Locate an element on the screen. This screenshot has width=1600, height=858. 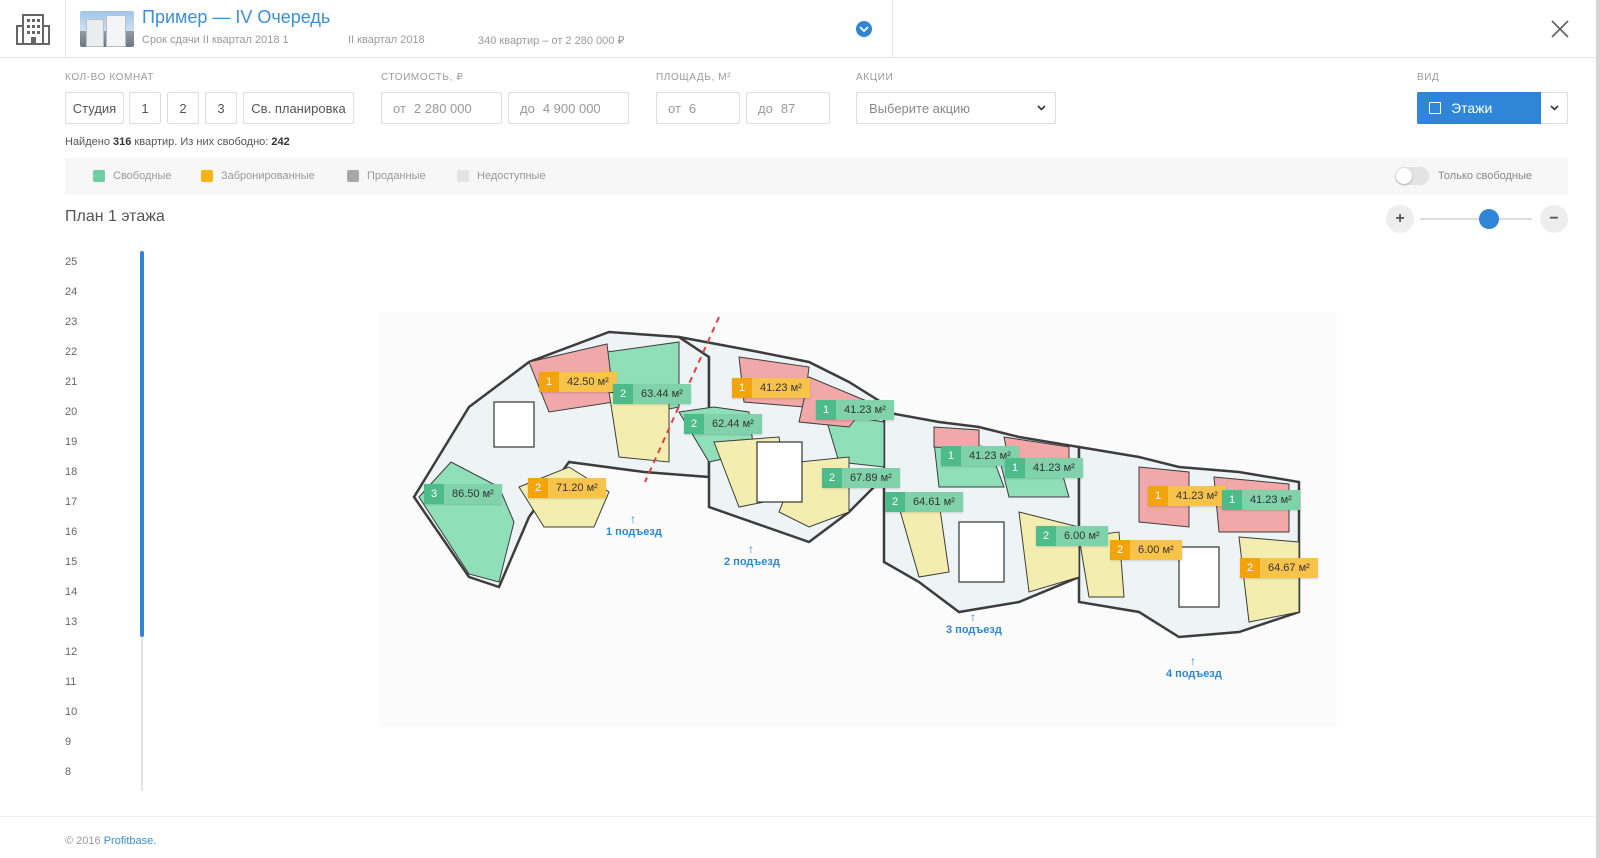
profitbase-link: Profitbase. is located at coordinates (130, 841).